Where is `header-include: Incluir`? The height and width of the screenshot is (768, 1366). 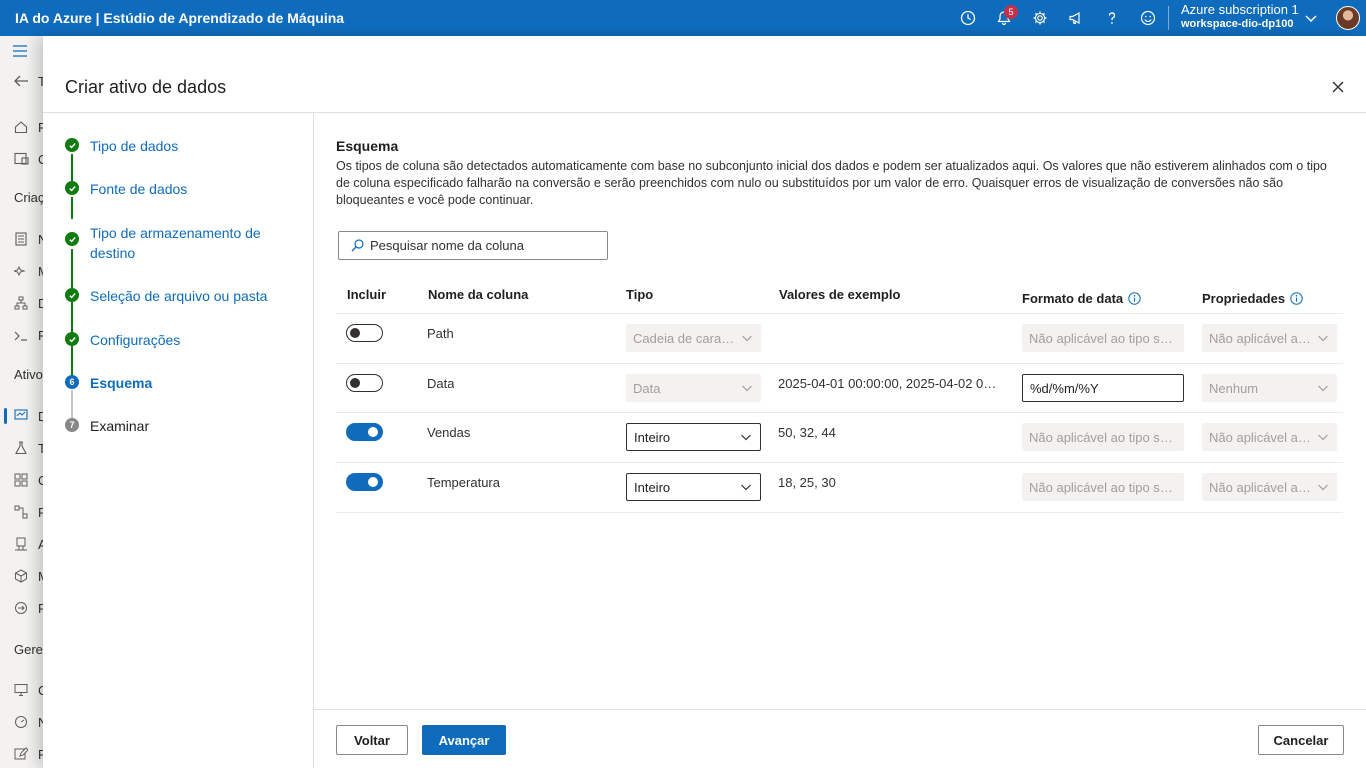 header-include: Incluir is located at coordinates (367, 294).